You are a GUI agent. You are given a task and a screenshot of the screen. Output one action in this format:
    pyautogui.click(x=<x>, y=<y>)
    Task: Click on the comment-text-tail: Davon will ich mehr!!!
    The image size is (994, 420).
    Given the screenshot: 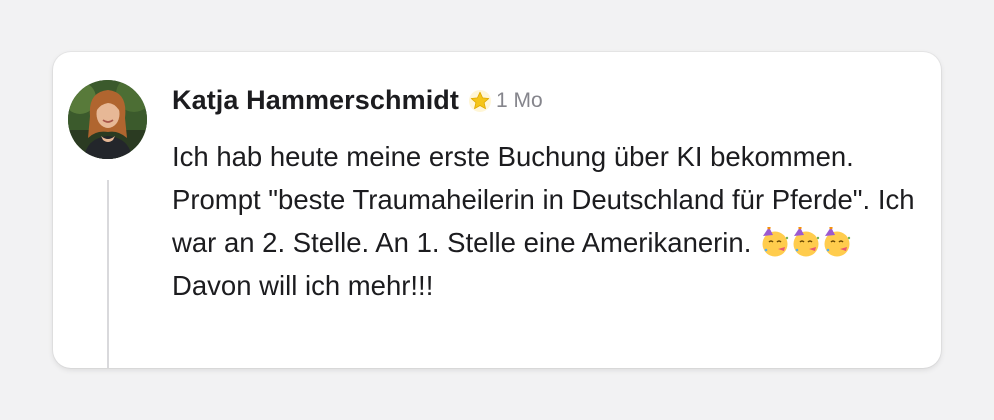 What is the action you would take?
    pyautogui.click(x=303, y=285)
    